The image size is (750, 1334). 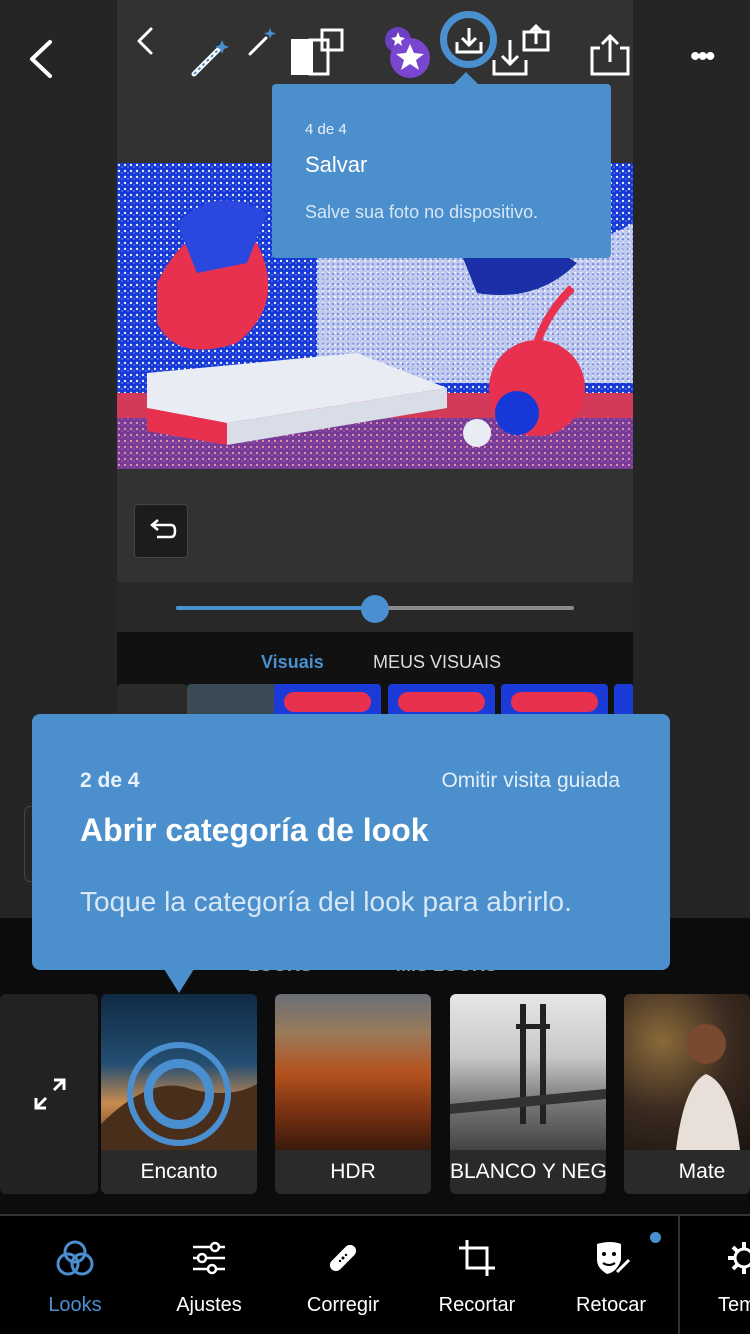 I want to click on tab-my-visuals: MEUS VISUAIS, so click(x=437, y=662).